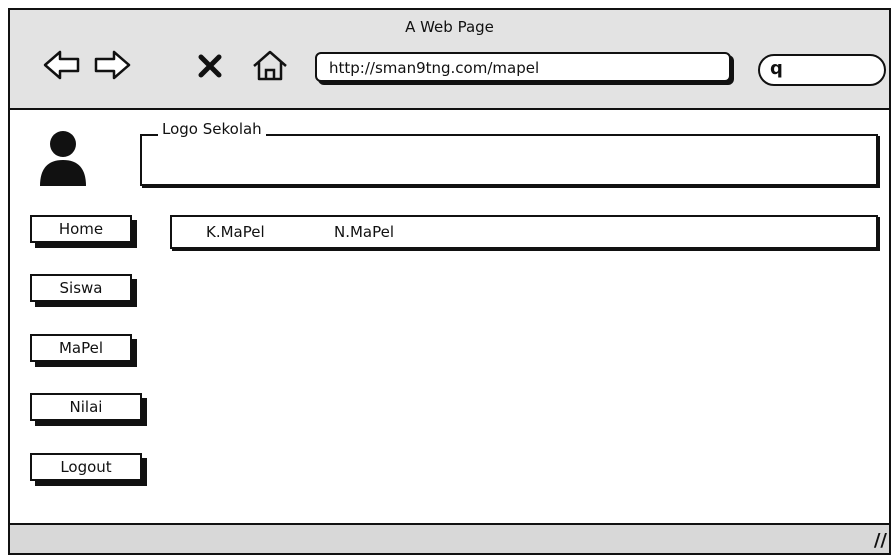  What do you see at coordinates (449, 538) in the screenshot?
I see `status-bar: //` at bounding box center [449, 538].